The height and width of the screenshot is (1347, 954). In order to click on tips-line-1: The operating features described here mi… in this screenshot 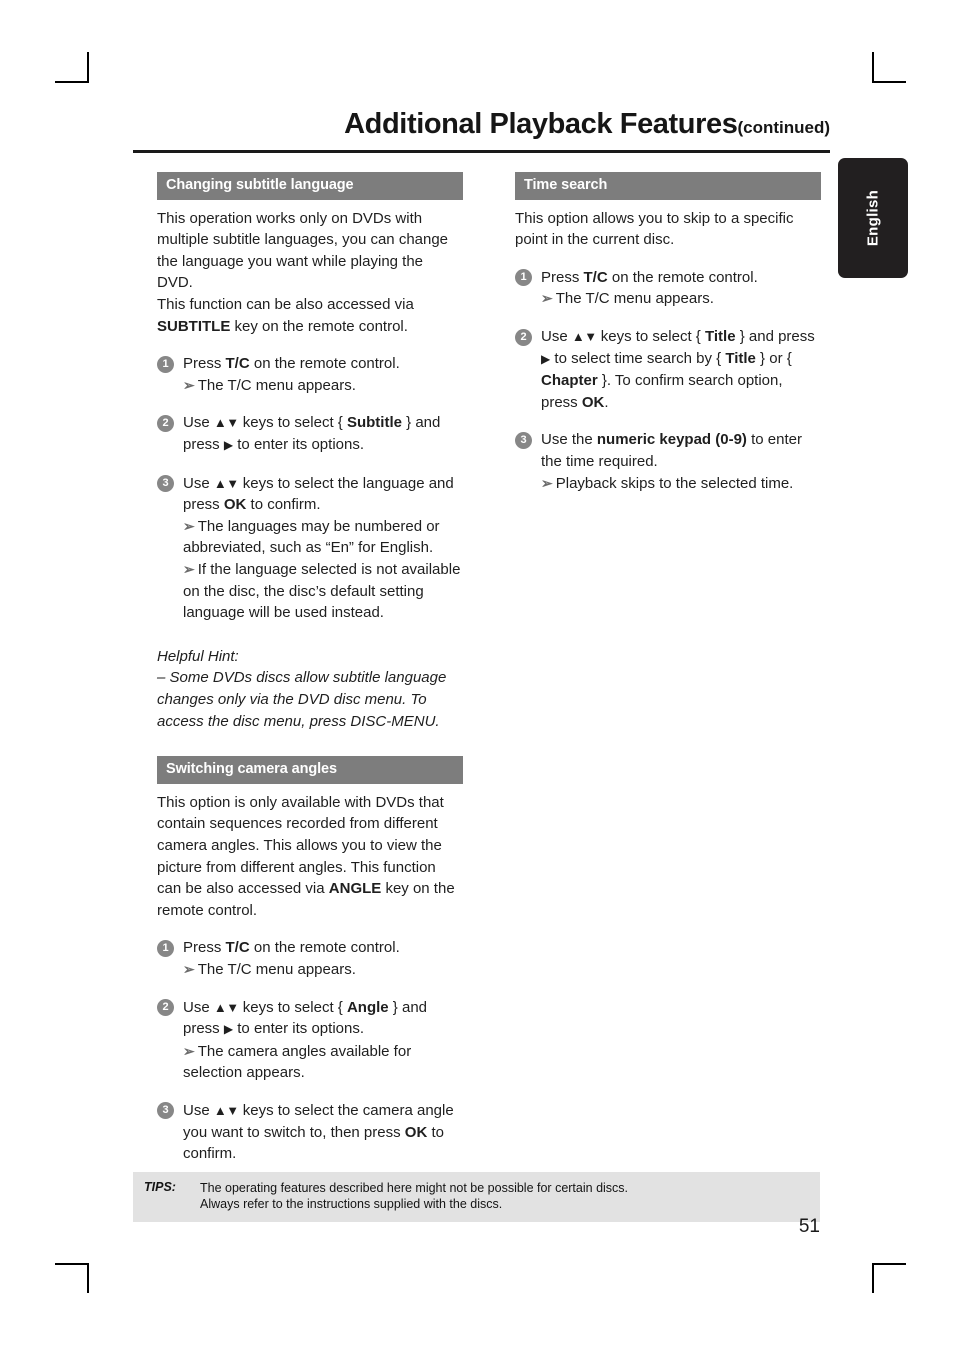, I will do `click(414, 1188)`.